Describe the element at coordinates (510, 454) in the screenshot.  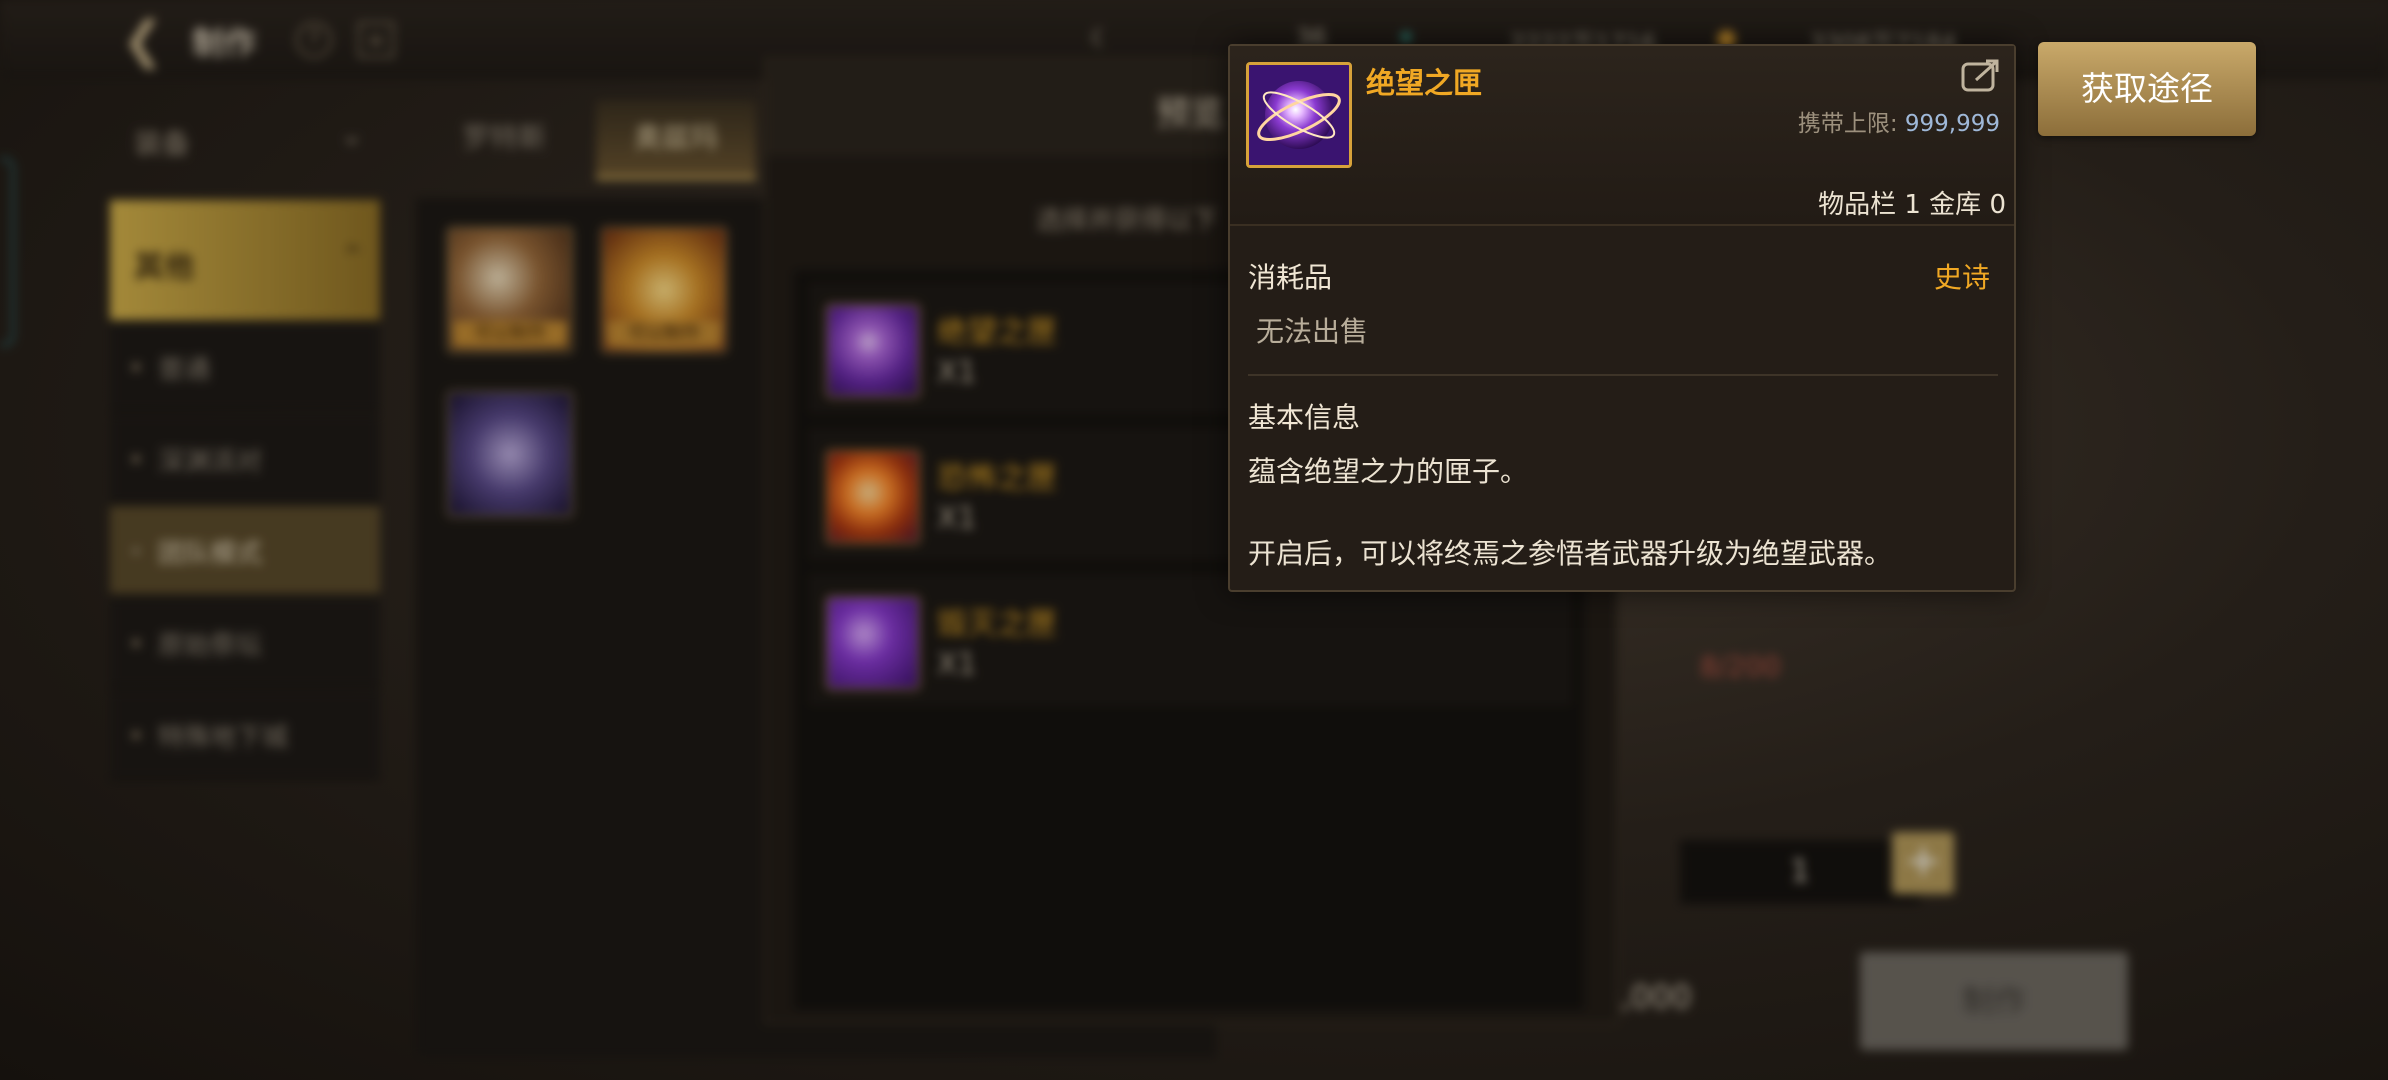
I see `craft-card` at that location.